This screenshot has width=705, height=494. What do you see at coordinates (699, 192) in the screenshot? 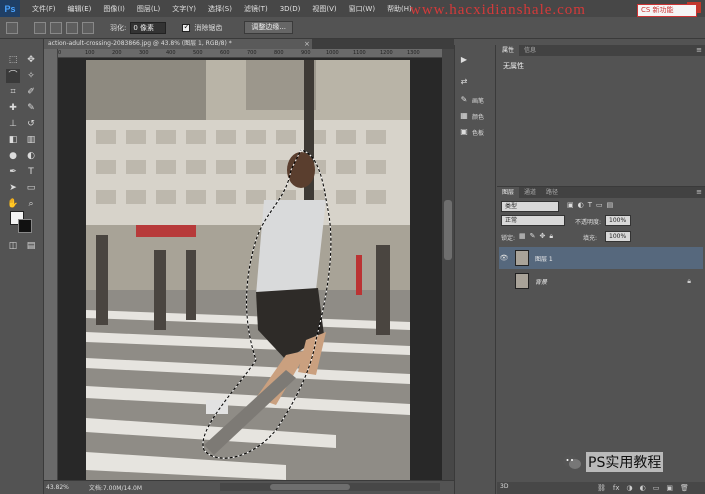
I see `layers-menu-icon: ≡` at bounding box center [699, 192].